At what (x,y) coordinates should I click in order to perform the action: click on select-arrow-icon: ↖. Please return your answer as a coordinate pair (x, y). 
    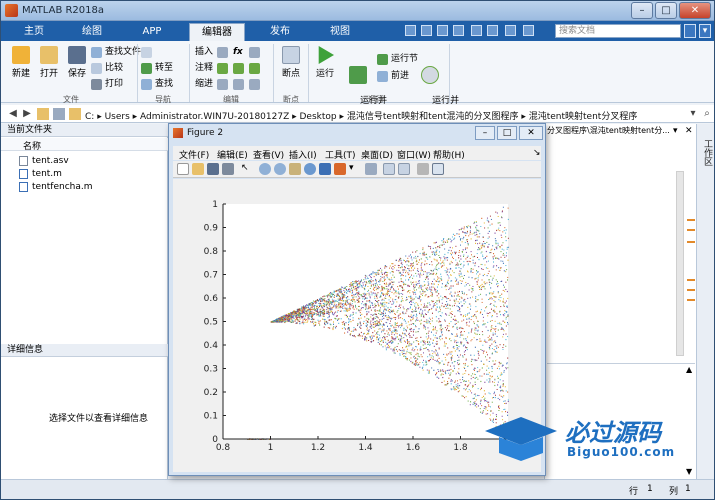
    Looking at the image, I should click on (247, 169).